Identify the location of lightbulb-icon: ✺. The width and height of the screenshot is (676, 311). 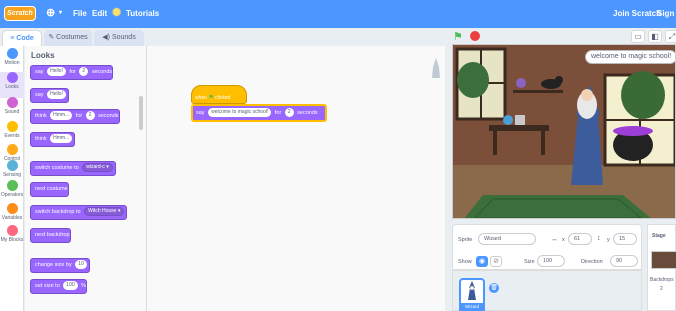
(116, 12).